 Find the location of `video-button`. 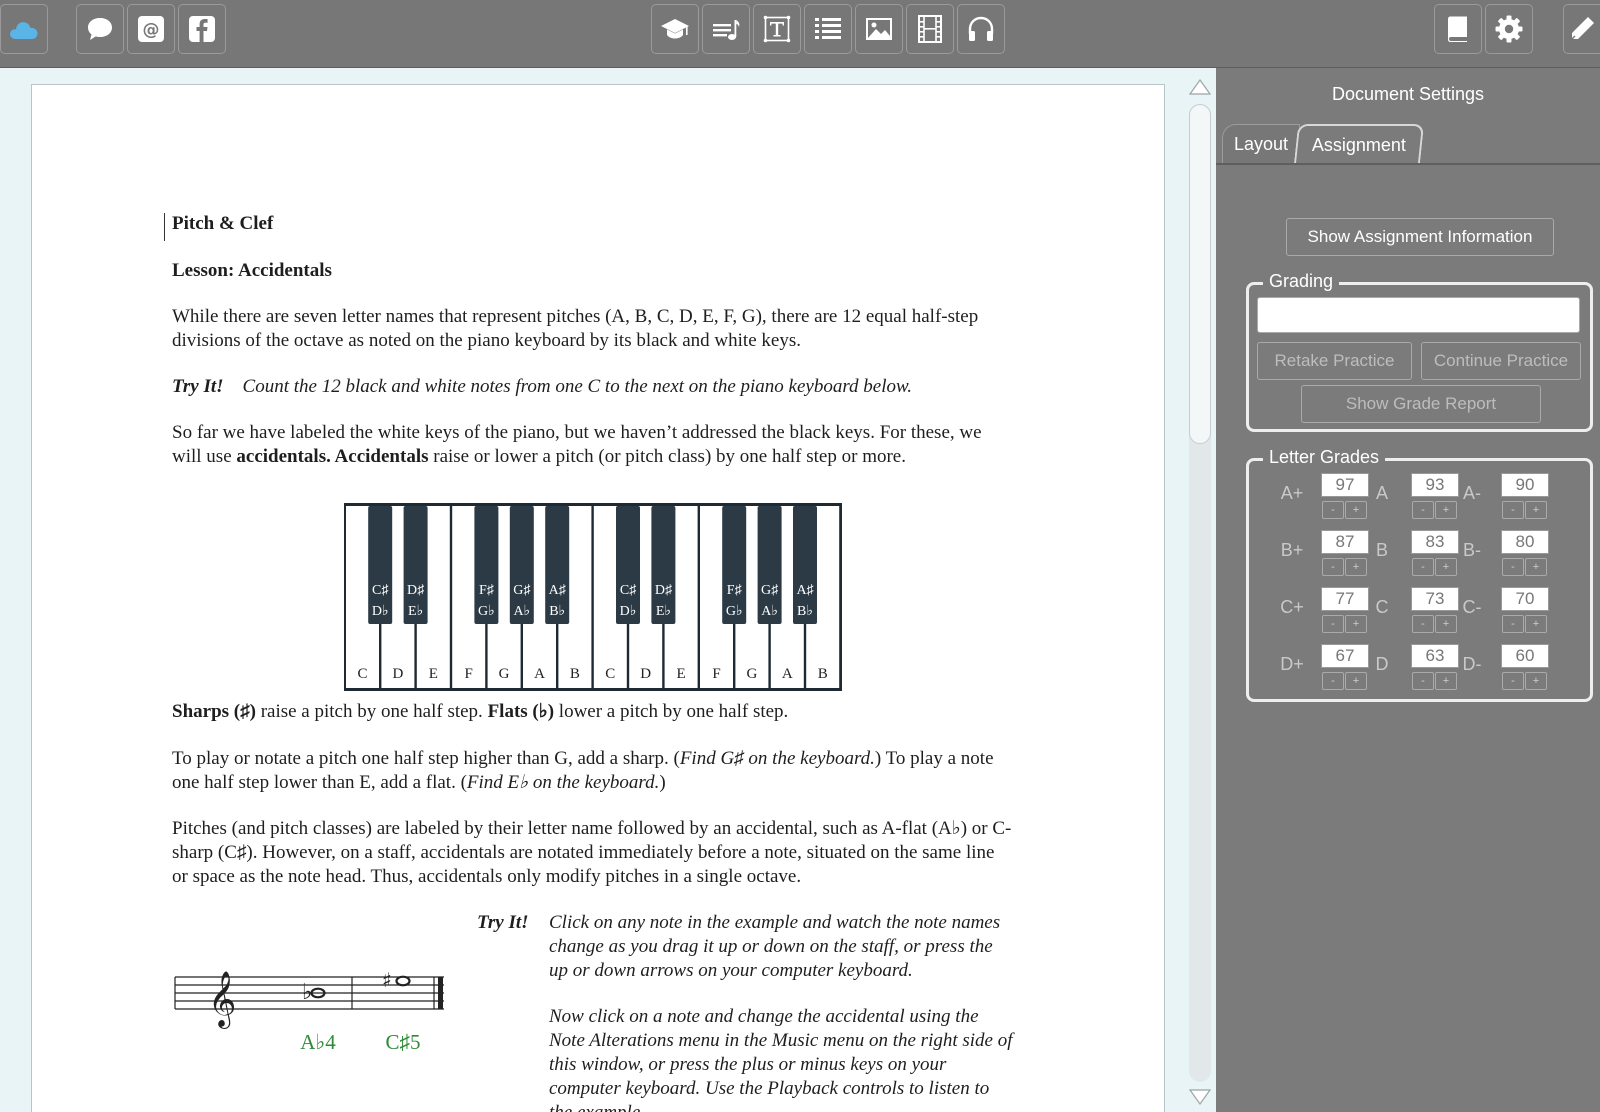

video-button is located at coordinates (930, 29).